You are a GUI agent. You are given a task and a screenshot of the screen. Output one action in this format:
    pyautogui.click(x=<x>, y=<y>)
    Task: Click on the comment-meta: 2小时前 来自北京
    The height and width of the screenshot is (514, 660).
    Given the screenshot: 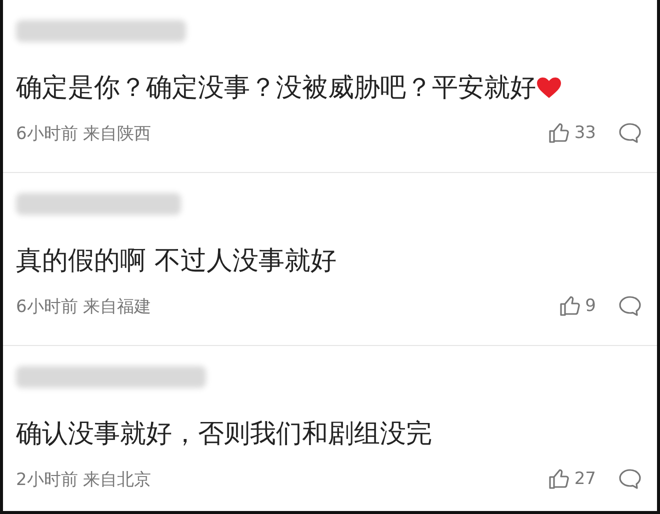 What is the action you would take?
    pyautogui.click(x=84, y=479)
    